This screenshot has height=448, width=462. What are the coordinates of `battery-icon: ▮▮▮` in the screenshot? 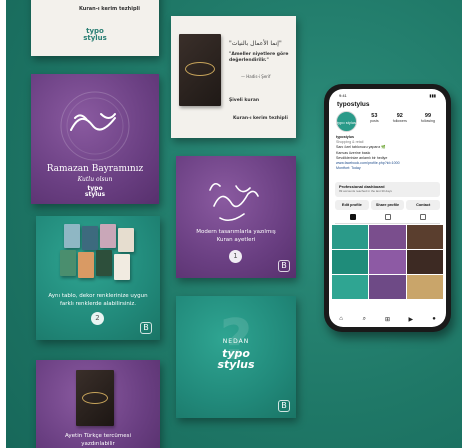 It's located at (432, 95).